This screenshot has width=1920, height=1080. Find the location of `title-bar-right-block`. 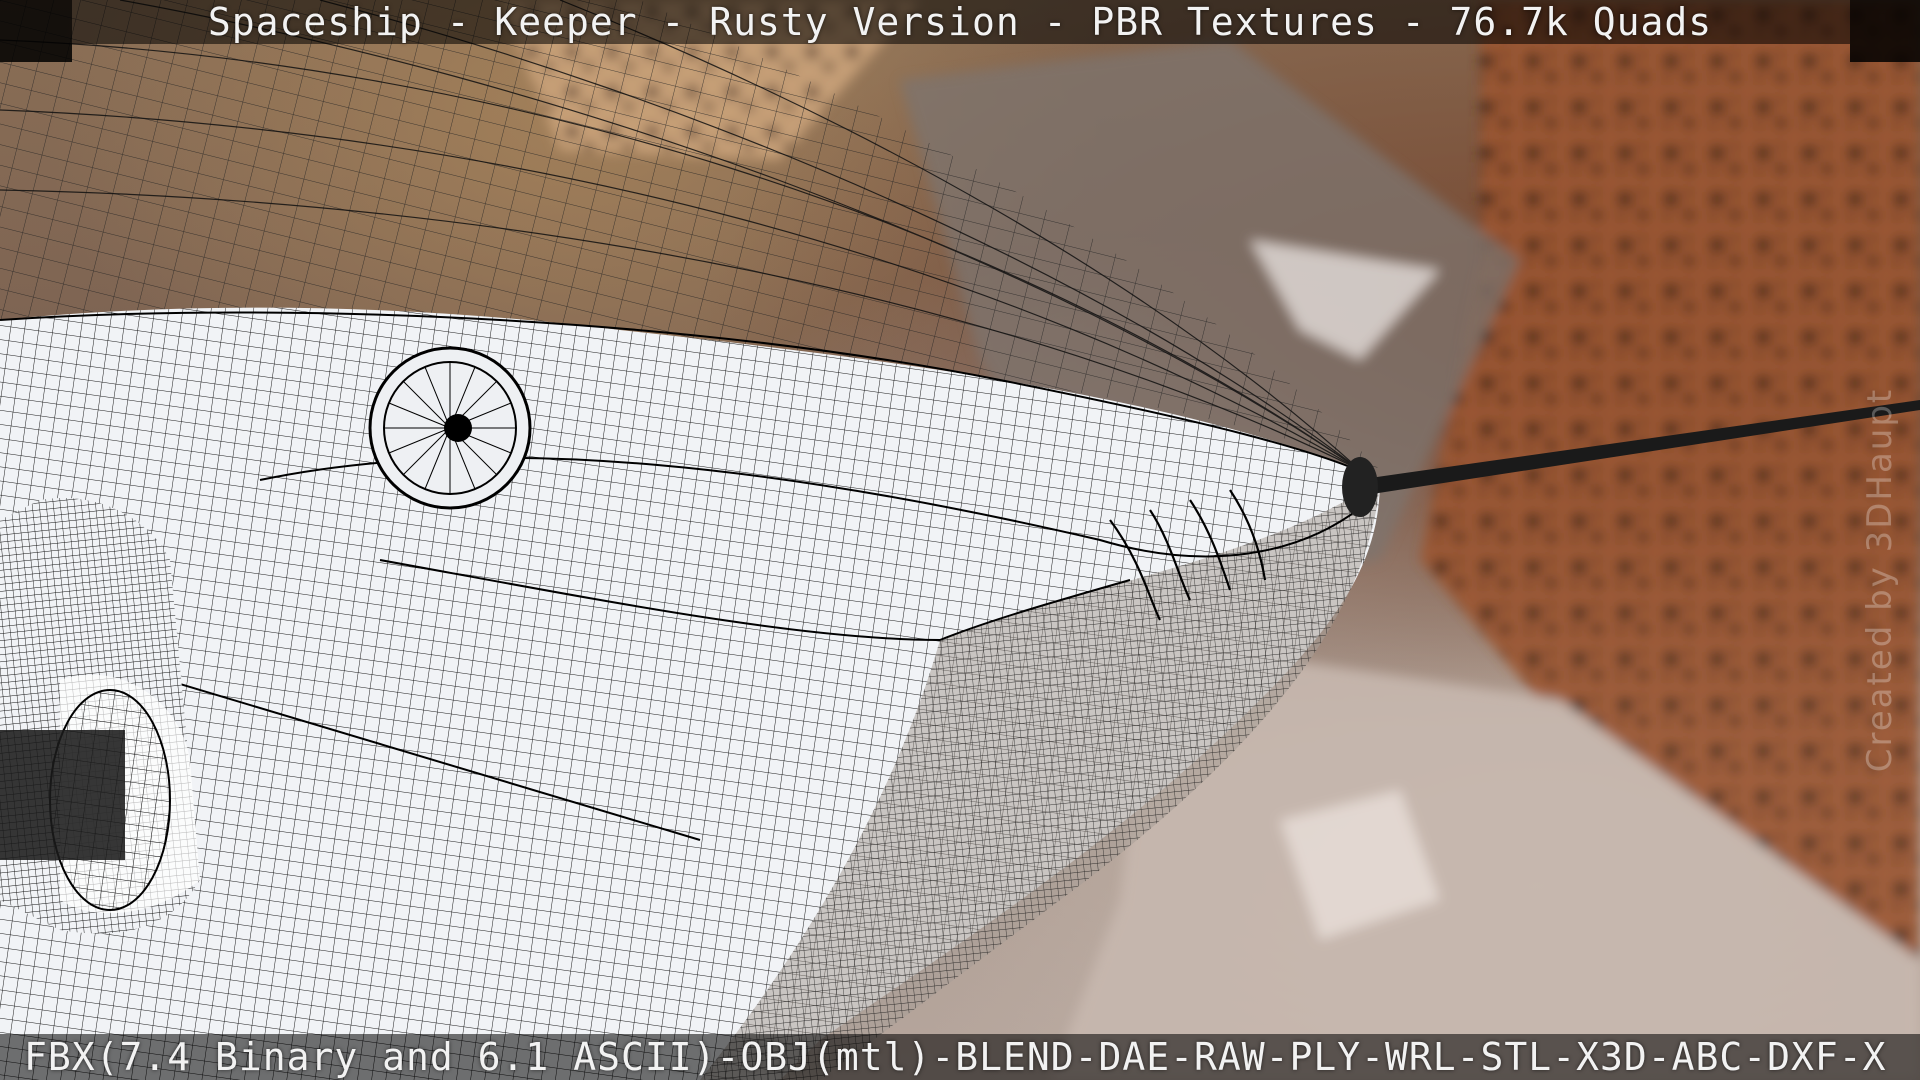

title-bar-right-block is located at coordinates (1885, 31).